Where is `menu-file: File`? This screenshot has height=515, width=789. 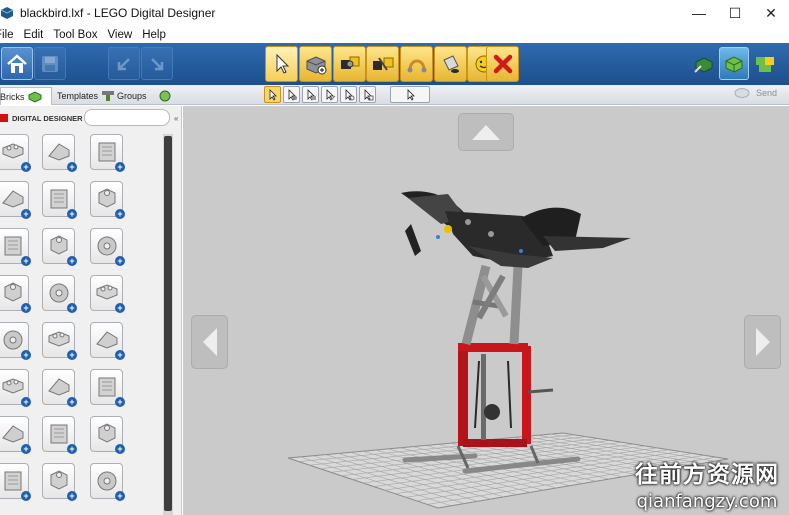
menu-file: File is located at coordinates (7, 35).